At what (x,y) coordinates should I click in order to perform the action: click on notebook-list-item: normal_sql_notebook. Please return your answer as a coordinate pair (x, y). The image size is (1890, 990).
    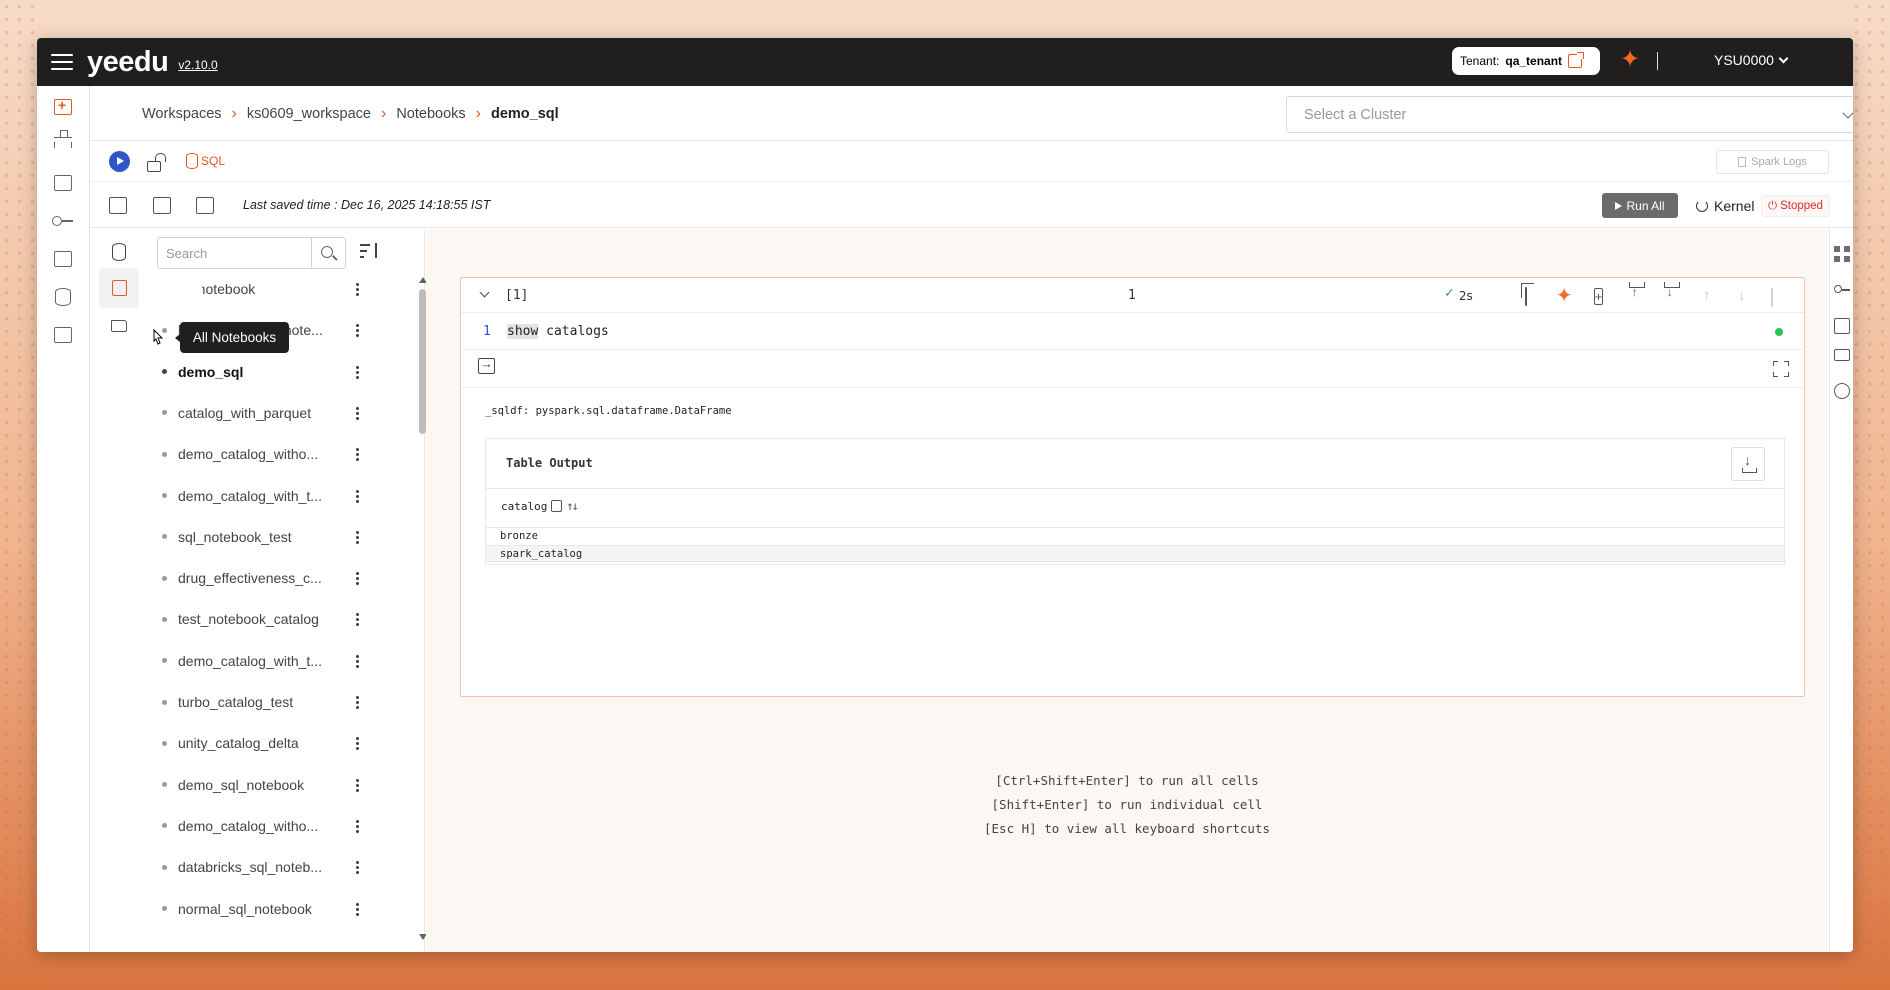
    Looking at the image, I should click on (266, 909).